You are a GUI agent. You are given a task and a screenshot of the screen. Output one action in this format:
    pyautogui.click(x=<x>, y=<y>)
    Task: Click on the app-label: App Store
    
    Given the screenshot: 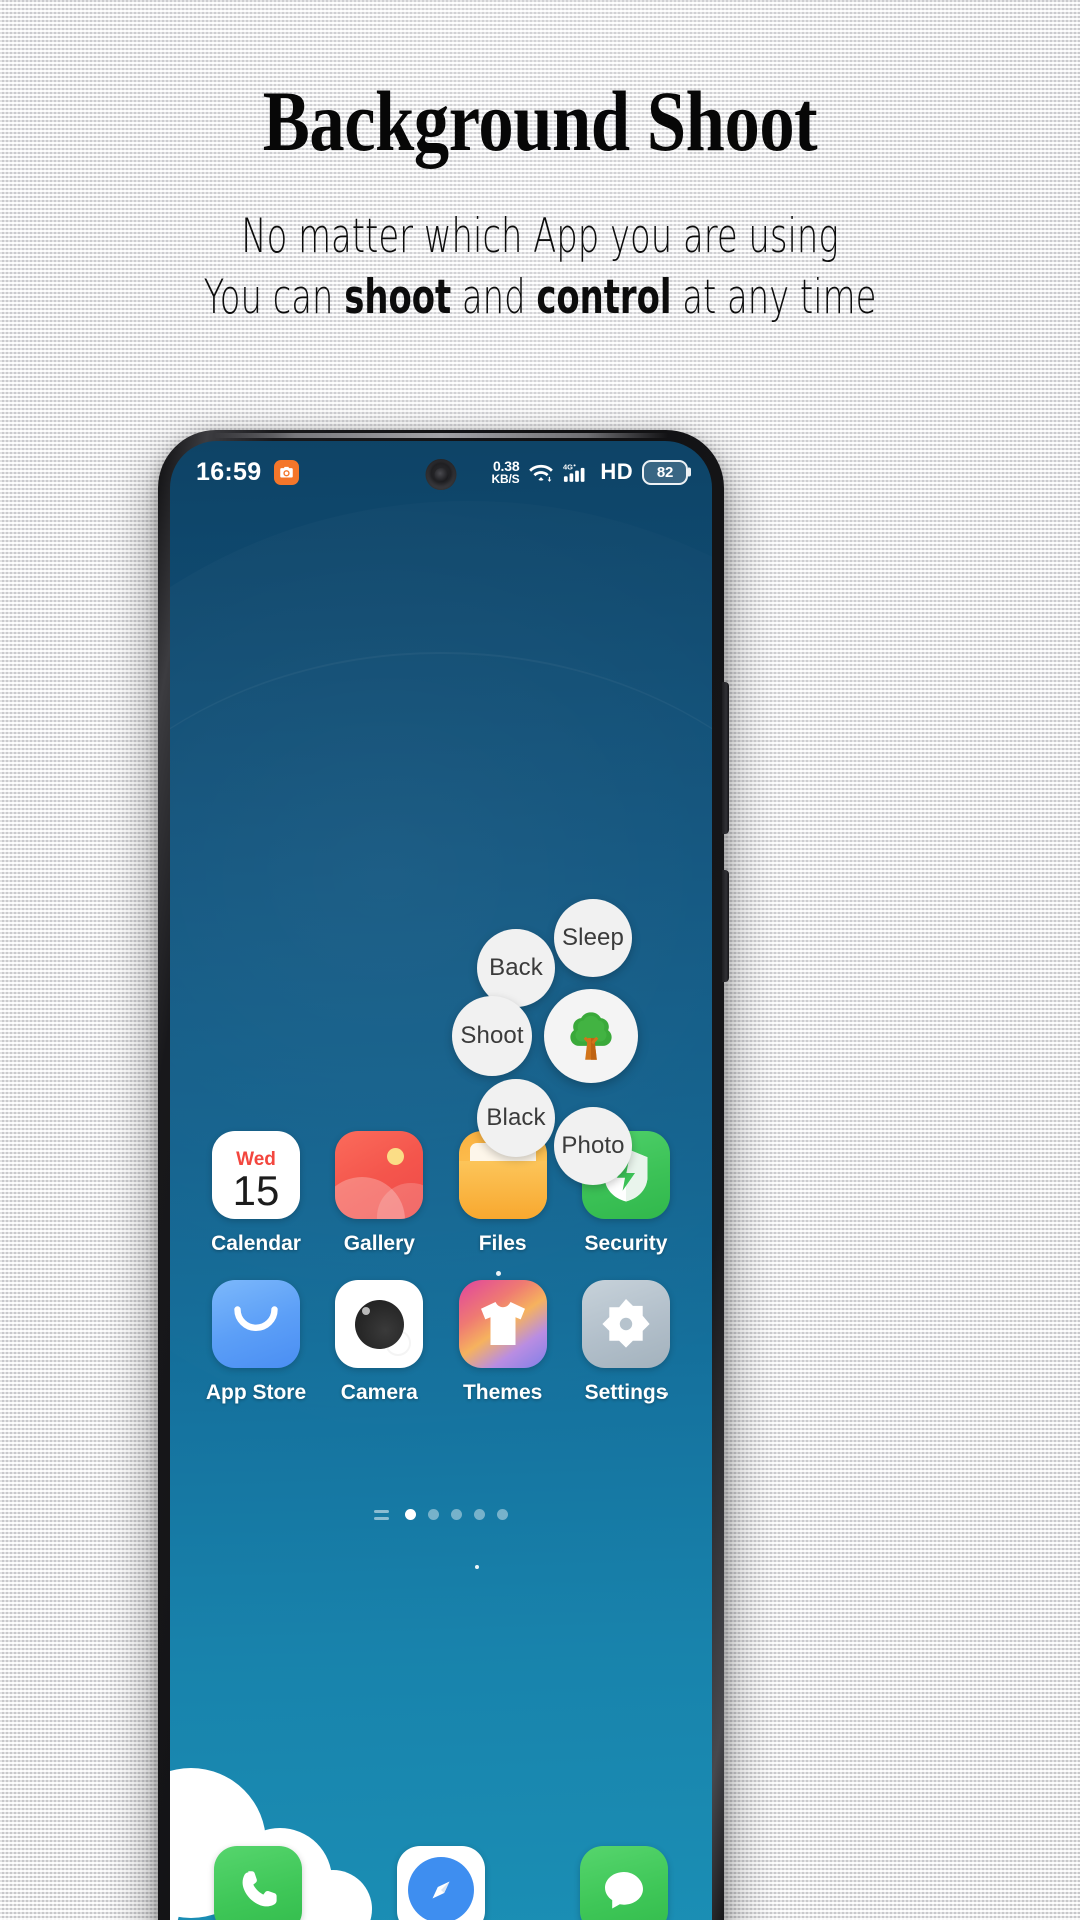 What is the action you would take?
    pyautogui.click(x=256, y=1392)
    